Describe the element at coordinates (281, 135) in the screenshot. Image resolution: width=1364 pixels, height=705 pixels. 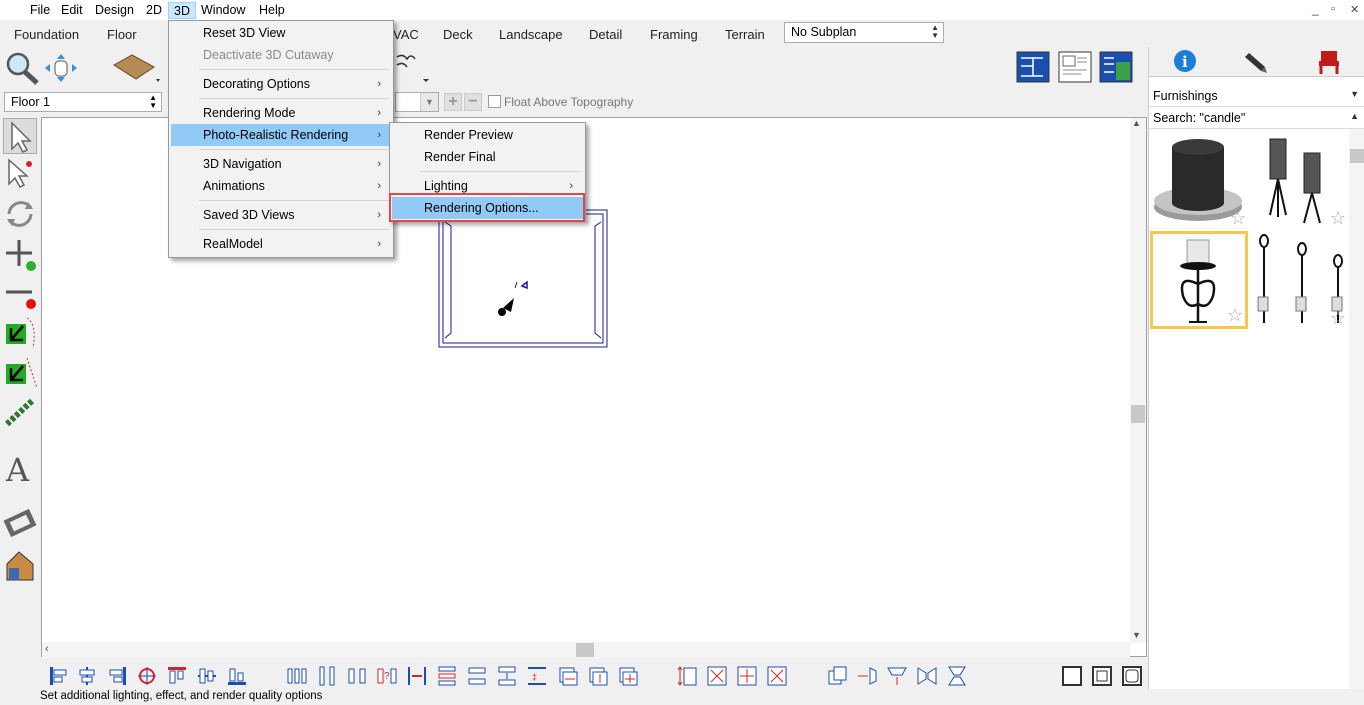
I see `menu-item-photo-realistic-rendering: Photo-Realistic Rendering ›` at that location.